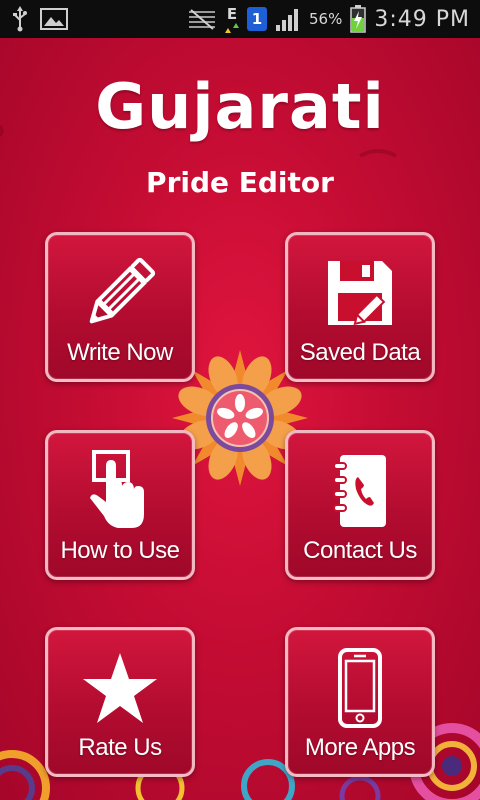 The image size is (480, 800). I want to click on contact-us-button: Contact Us, so click(360, 505).